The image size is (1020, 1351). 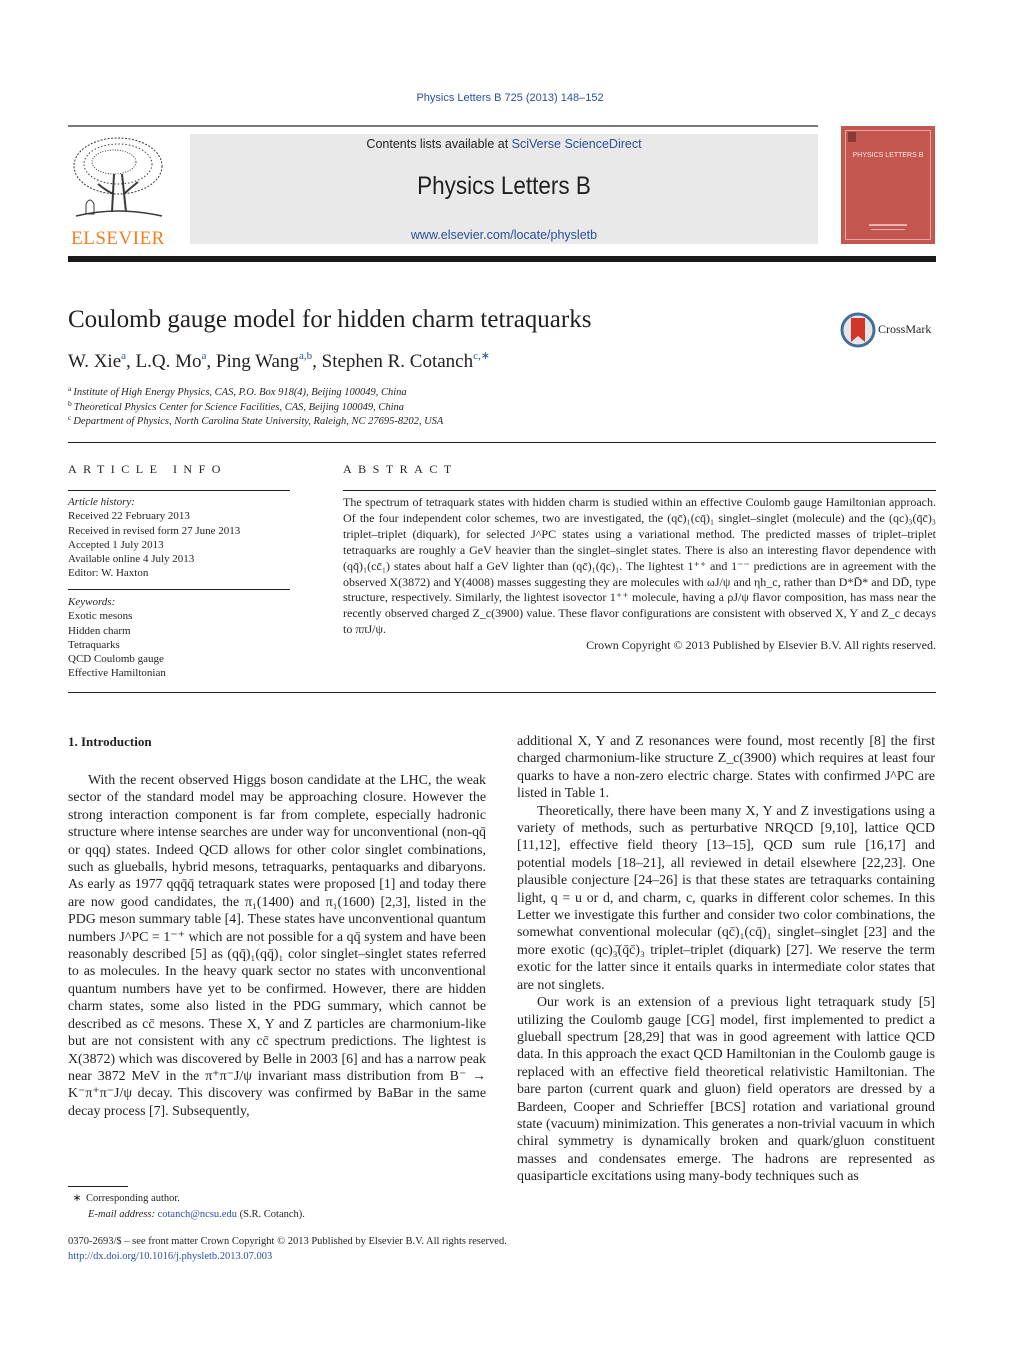 What do you see at coordinates (94, 361) in the screenshot?
I see `author-name: W. Xie` at bounding box center [94, 361].